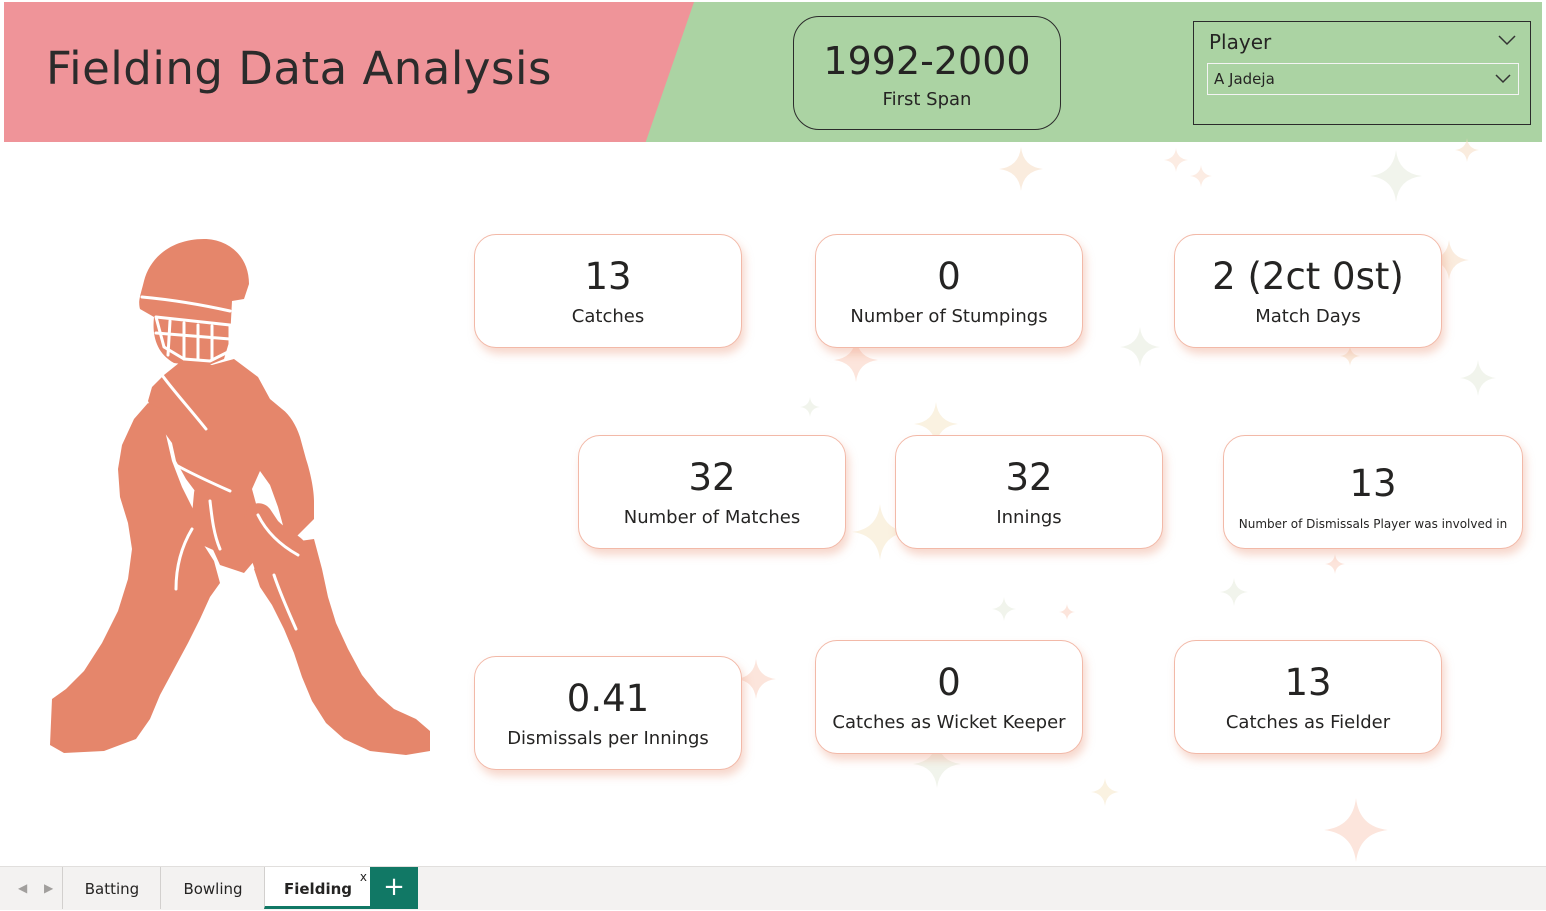 This screenshot has height=911, width=1546. Describe the element at coordinates (949, 722) in the screenshot. I see `kpi-label: Catches as Wicket Keeper` at that location.